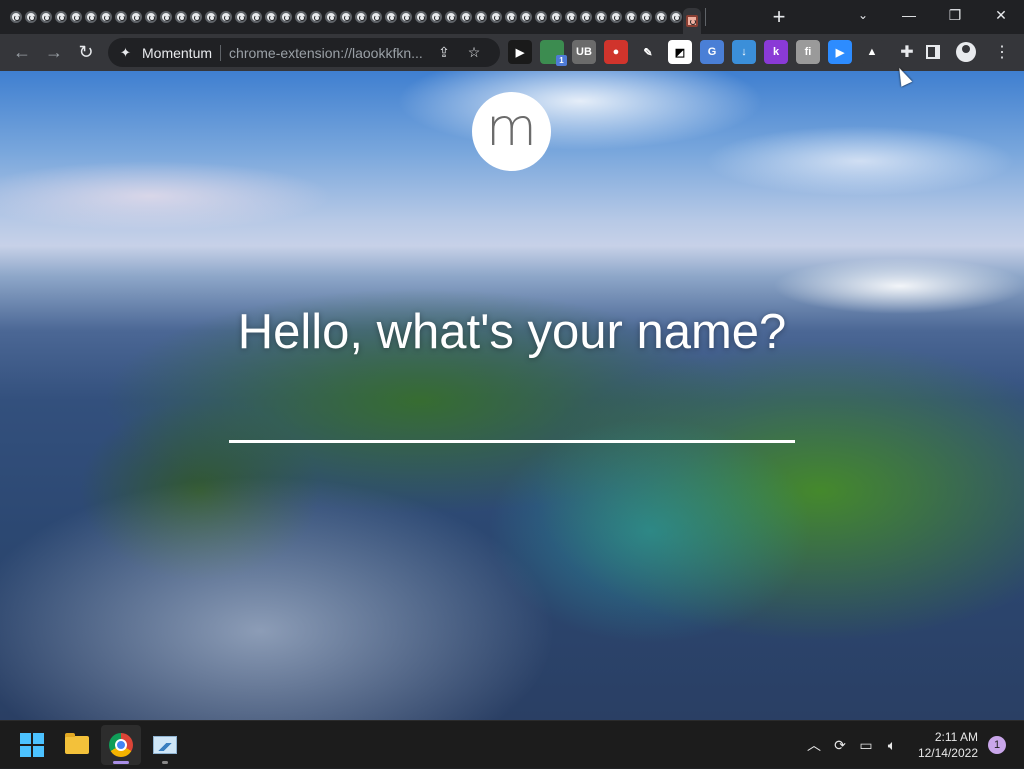  What do you see at coordinates (54, 53) in the screenshot?
I see `forward-button: →` at bounding box center [54, 53].